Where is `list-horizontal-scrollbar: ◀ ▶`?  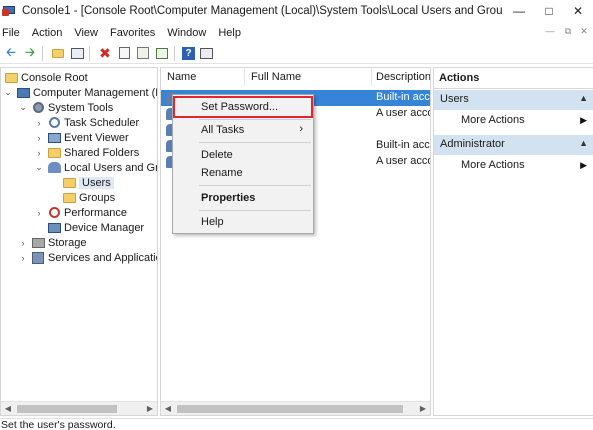
list-horizontal-scrollbar: ◀ ▶ is located at coordinates (295, 408).